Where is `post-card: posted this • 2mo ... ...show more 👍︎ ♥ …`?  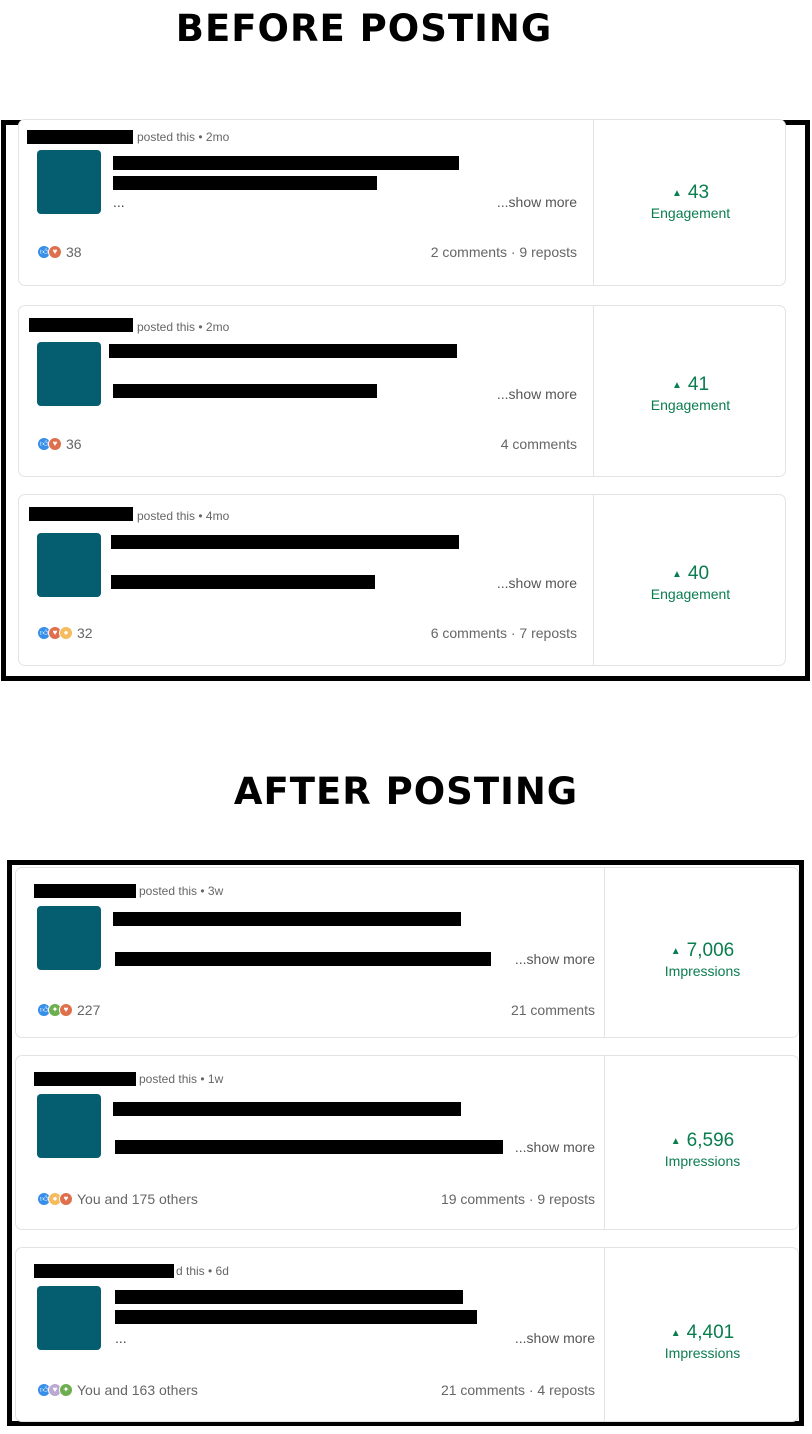 post-card: posted this • 2mo ... ...show more 👍︎ ♥ … is located at coordinates (402, 202).